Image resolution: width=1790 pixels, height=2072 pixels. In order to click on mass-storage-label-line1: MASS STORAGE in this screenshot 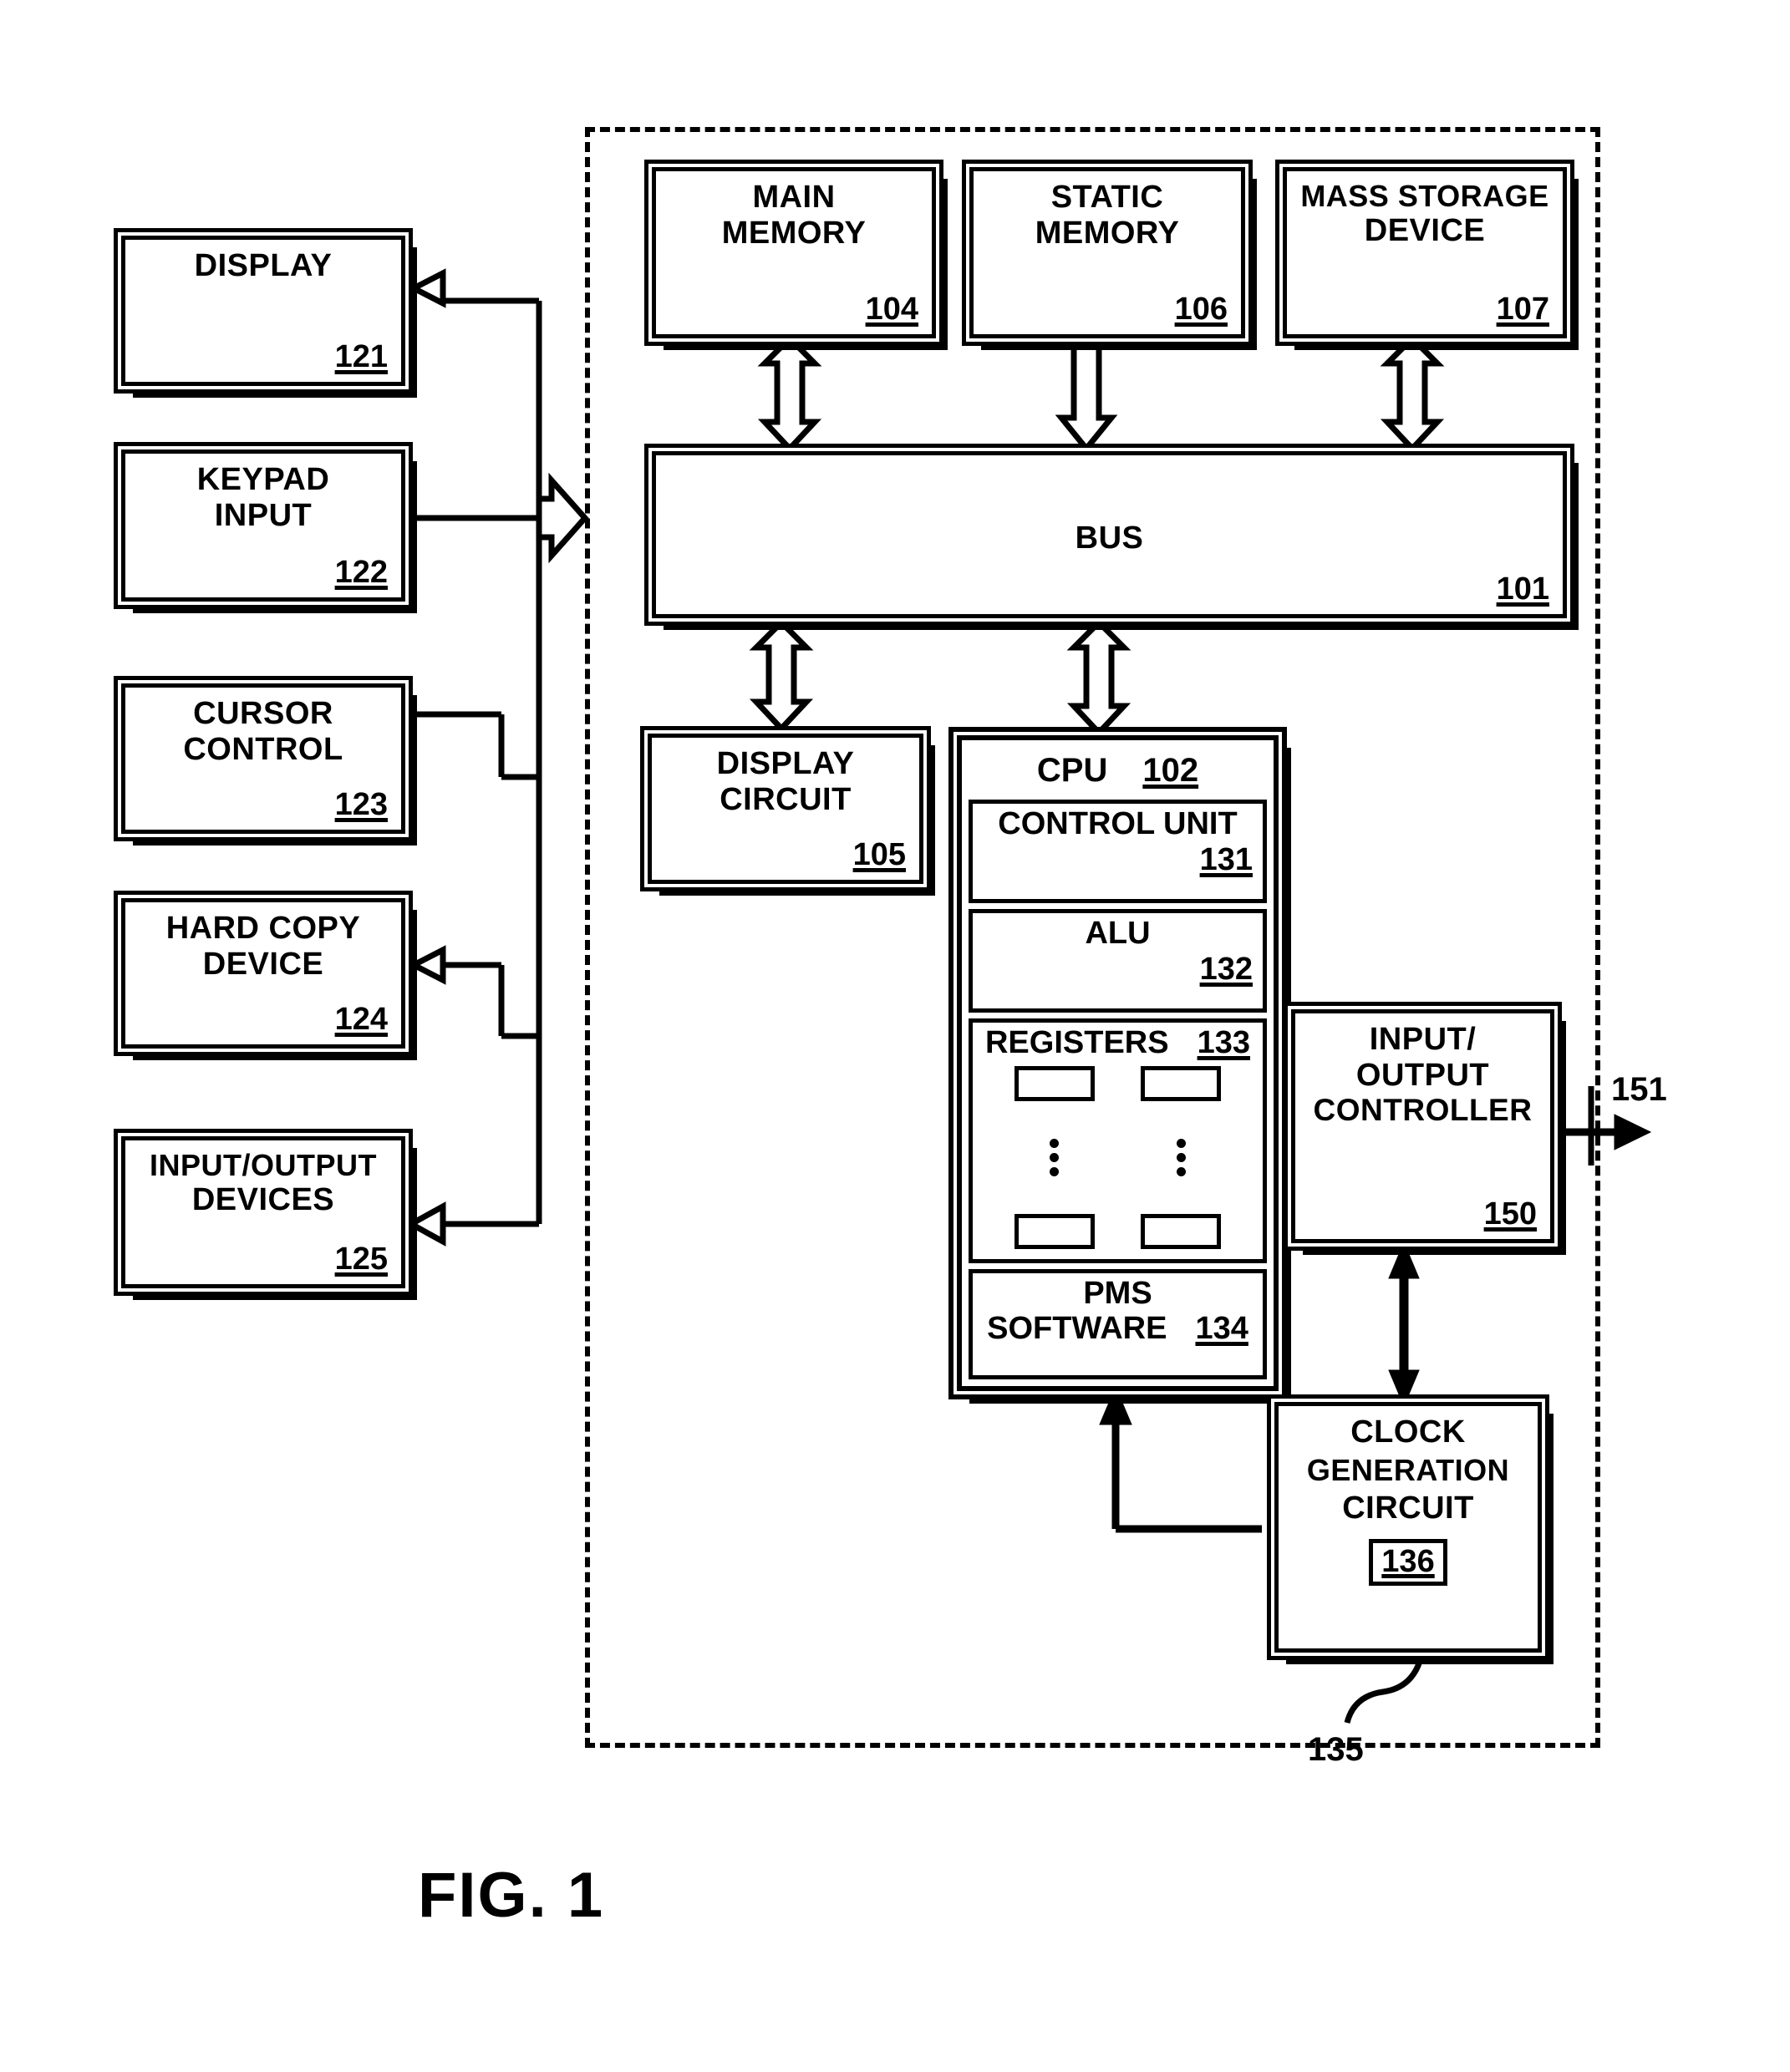, I will do `click(1424, 196)`.